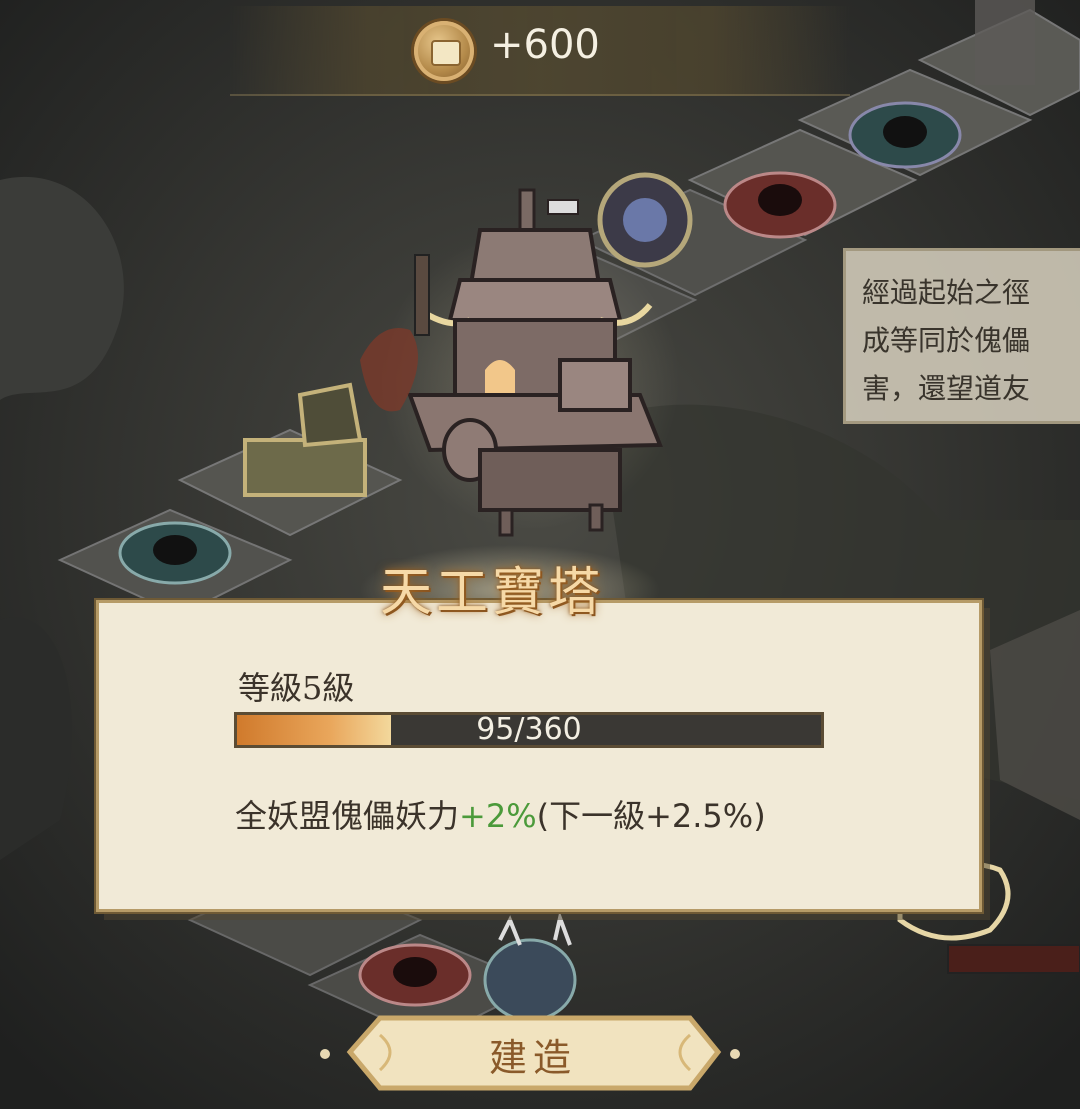 This screenshot has height=1109, width=1080. I want to click on button-dot-right, so click(735, 1054).